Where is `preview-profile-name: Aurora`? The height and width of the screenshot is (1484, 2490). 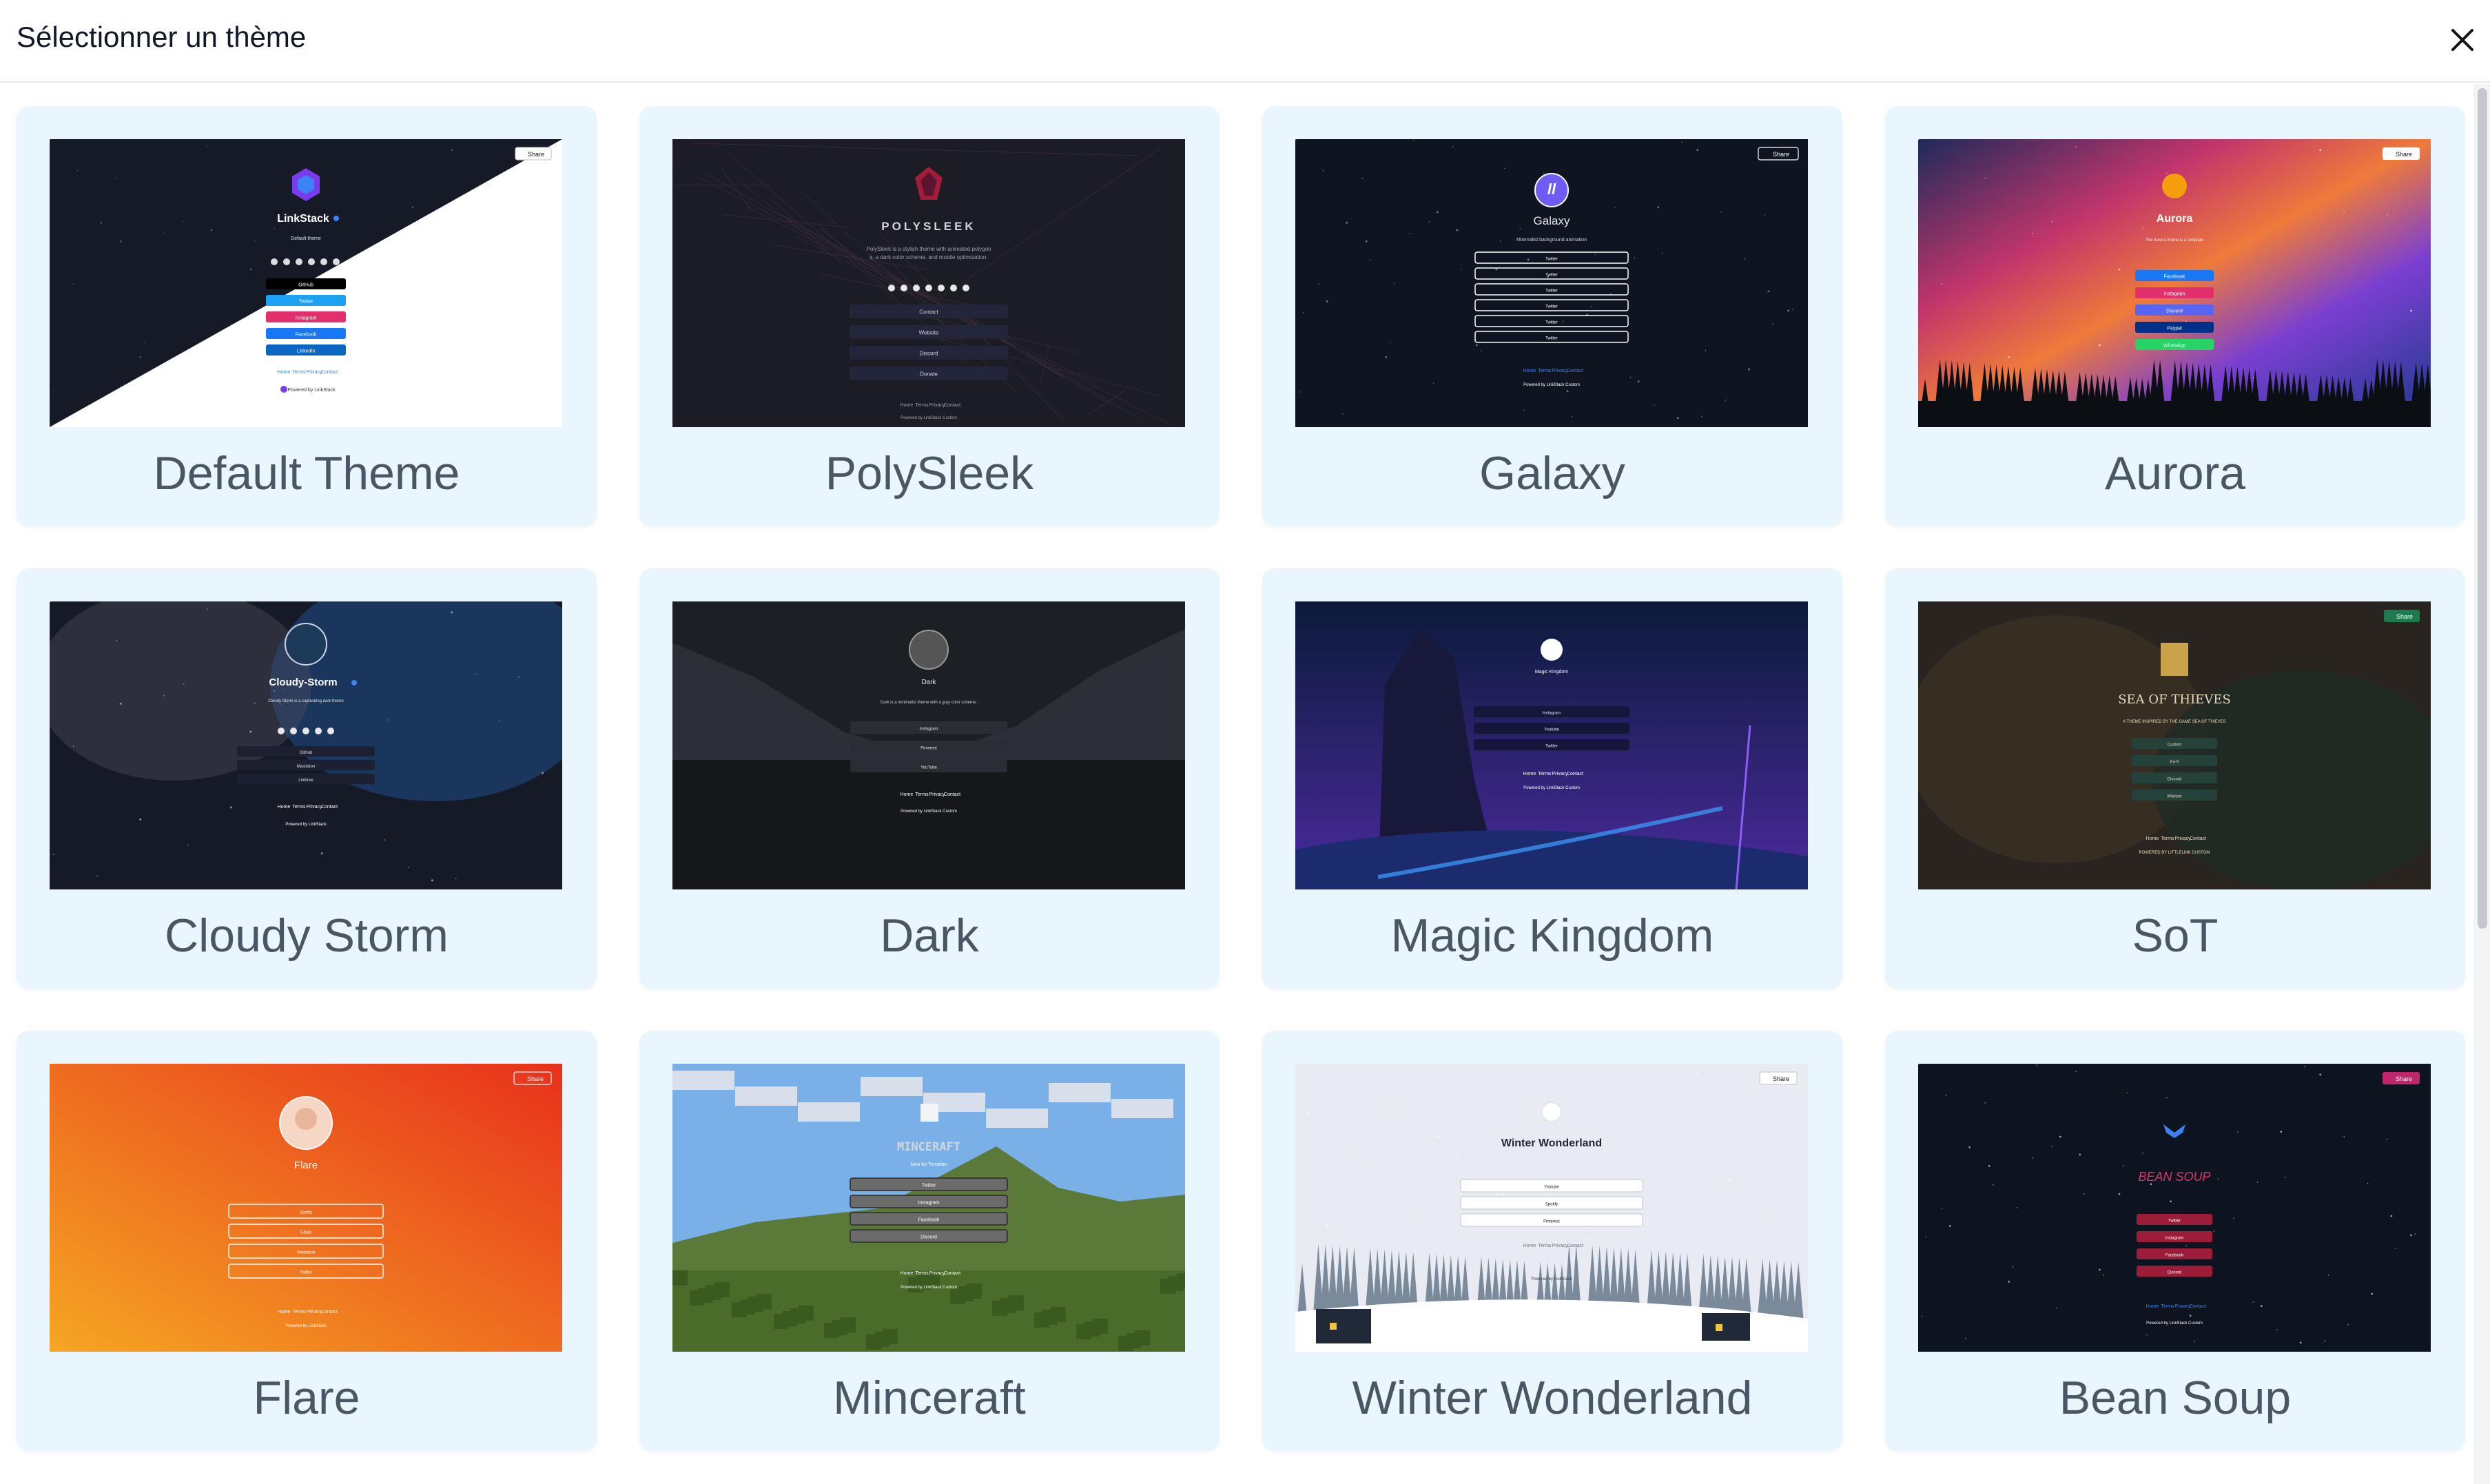 preview-profile-name: Aurora is located at coordinates (2175, 219).